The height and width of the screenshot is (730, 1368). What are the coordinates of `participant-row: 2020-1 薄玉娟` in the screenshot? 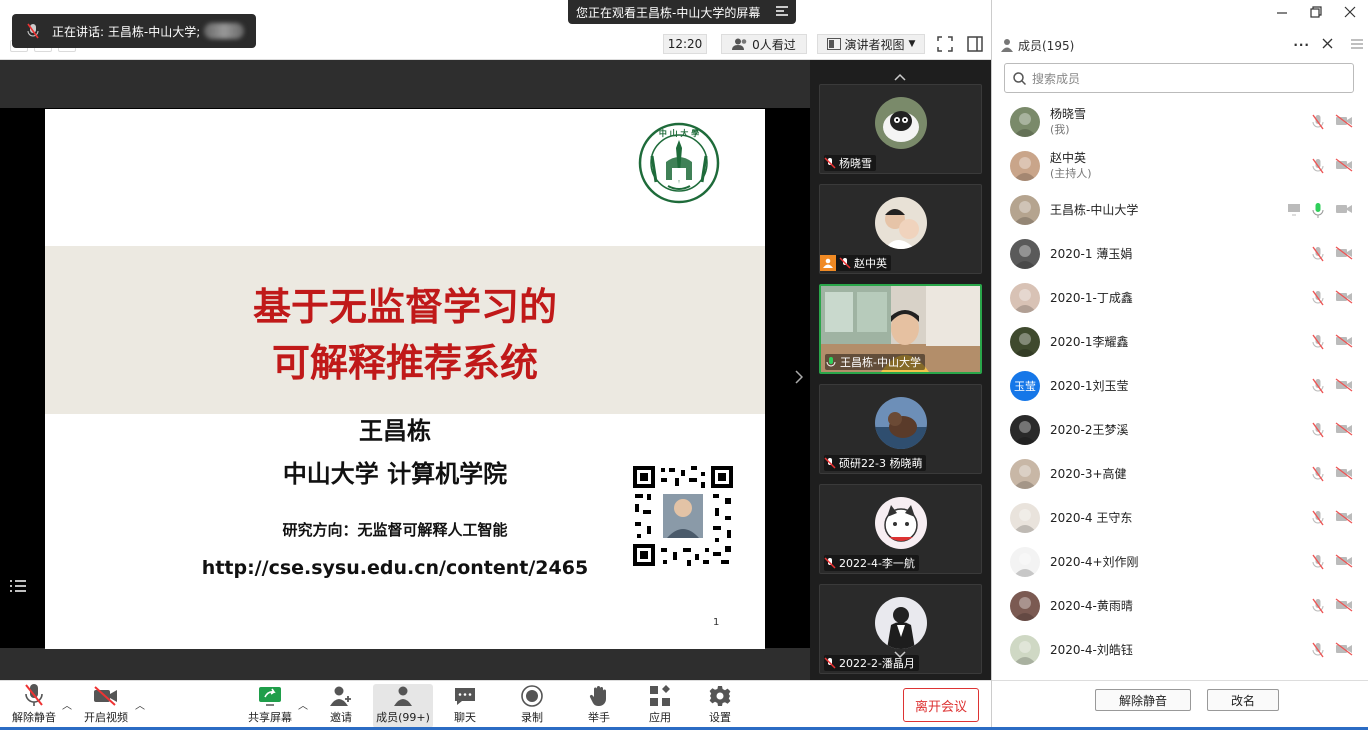 It's located at (1180, 254).